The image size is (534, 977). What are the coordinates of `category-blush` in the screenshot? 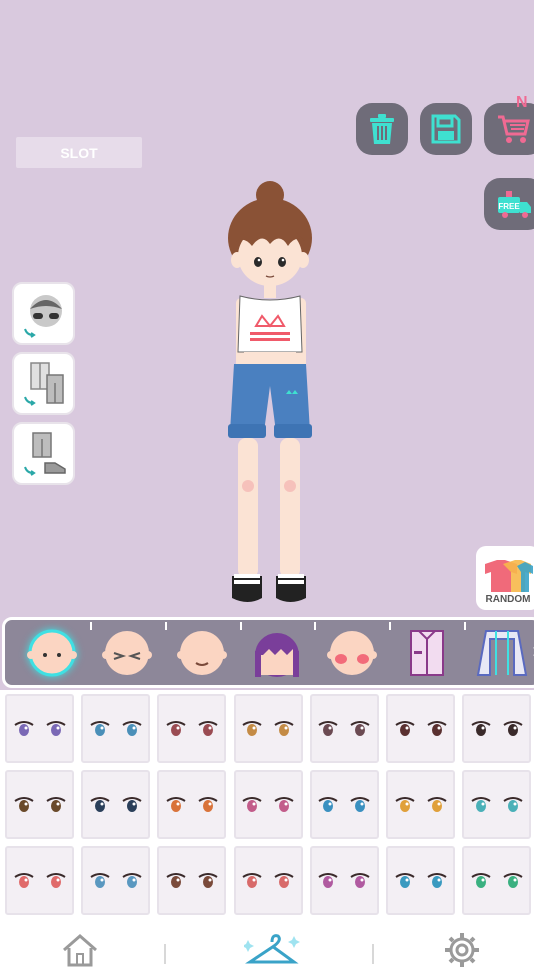 It's located at (351, 652).